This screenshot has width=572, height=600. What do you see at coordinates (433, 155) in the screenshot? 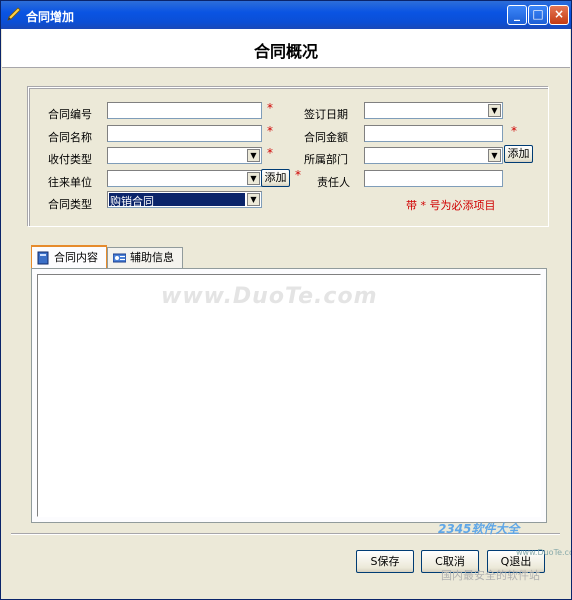
I see `department-select: ▼` at bounding box center [433, 155].